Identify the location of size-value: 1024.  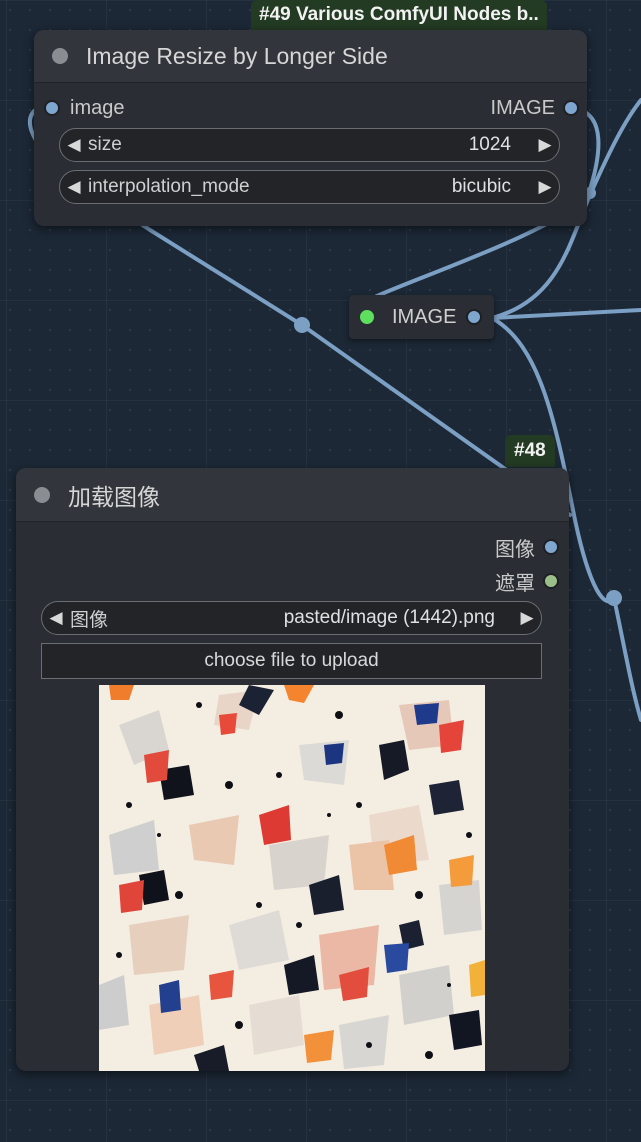
(490, 145).